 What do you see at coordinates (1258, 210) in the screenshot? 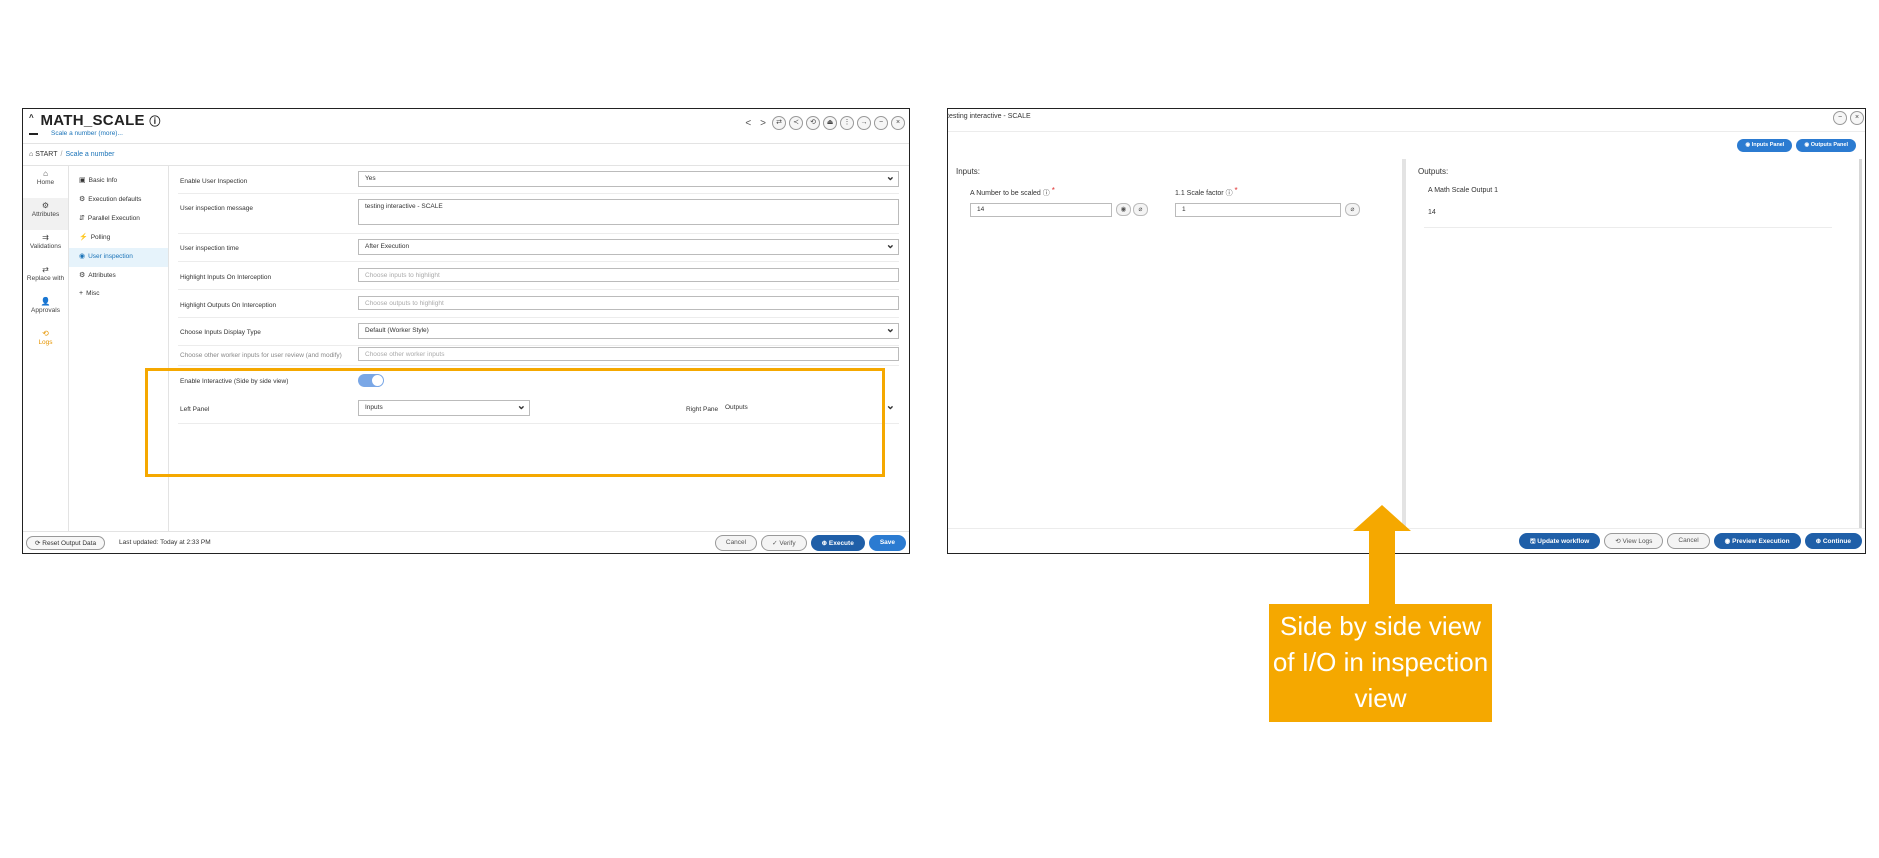
I see `scale-factor-input: 1` at bounding box center [1258, 210].